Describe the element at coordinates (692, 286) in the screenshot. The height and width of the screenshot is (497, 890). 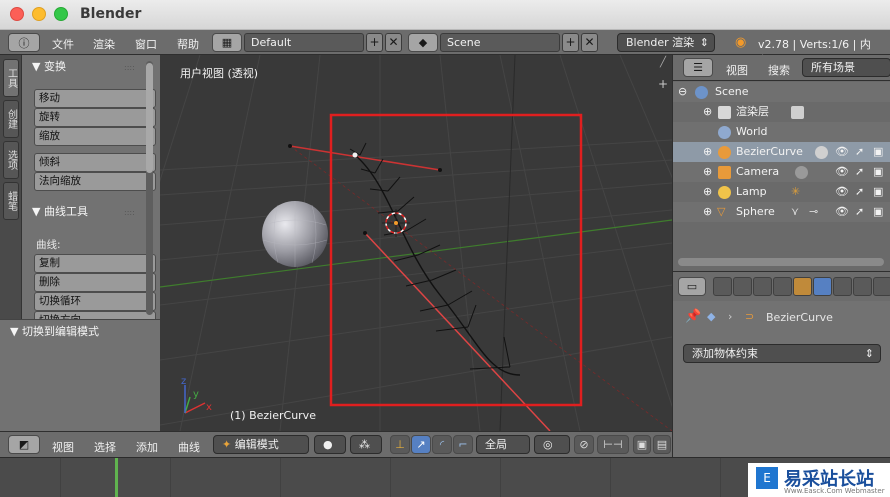
I see `editor-type-properties-button: ▭` at that location.